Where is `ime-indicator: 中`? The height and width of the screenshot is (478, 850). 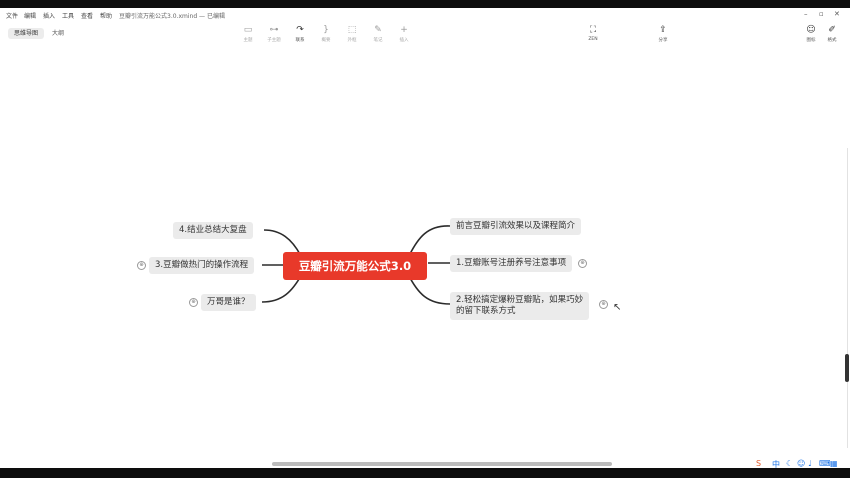
ime-indicator: 中 is located at coordinates (776, 464).